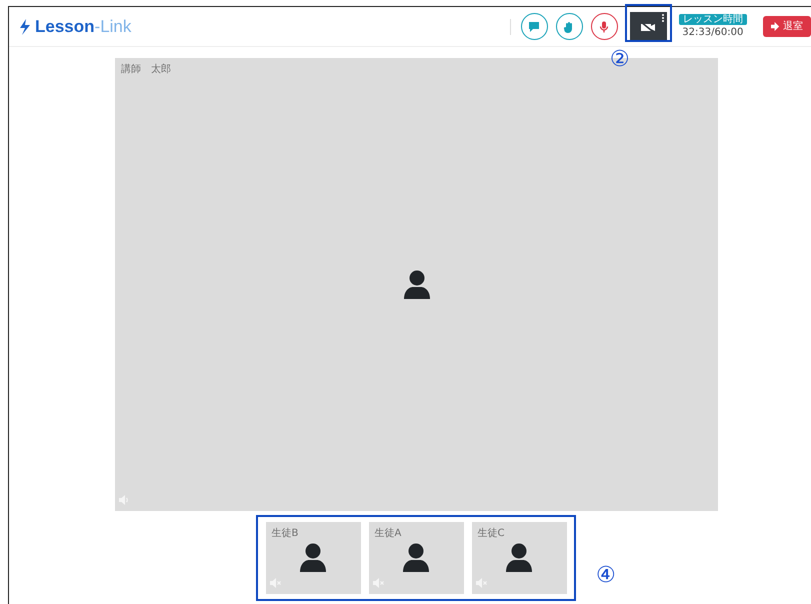 The width and height of the screenshot is (811, 604). I want to click on chat-icon, so click(534, 26).